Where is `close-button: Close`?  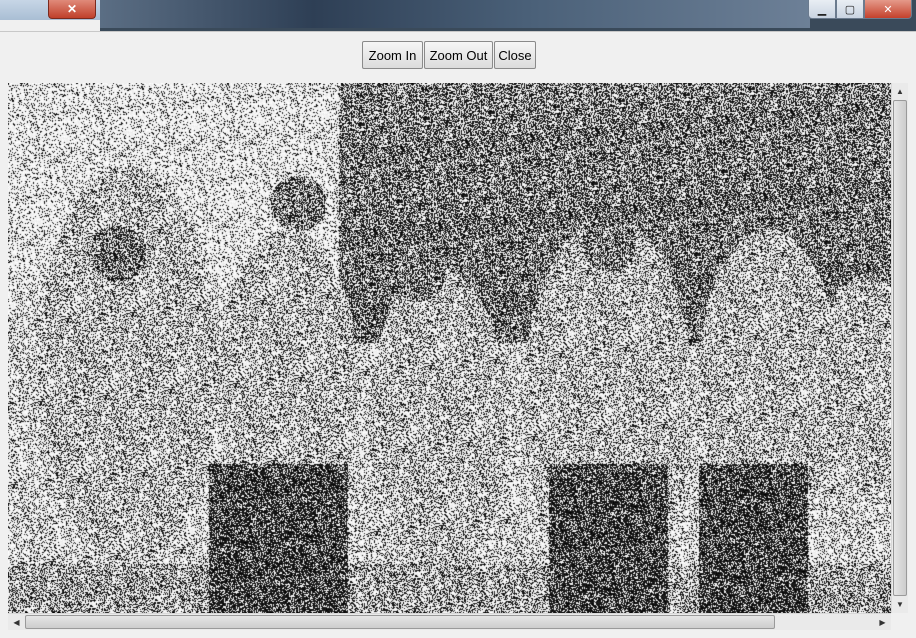
close-button: Close is located at coordinates (515, 55).